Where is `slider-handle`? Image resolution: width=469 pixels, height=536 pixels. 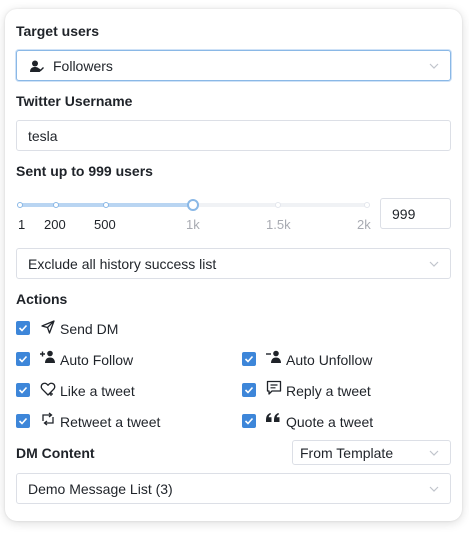
slider-handle is located at coordinates (193, 205).